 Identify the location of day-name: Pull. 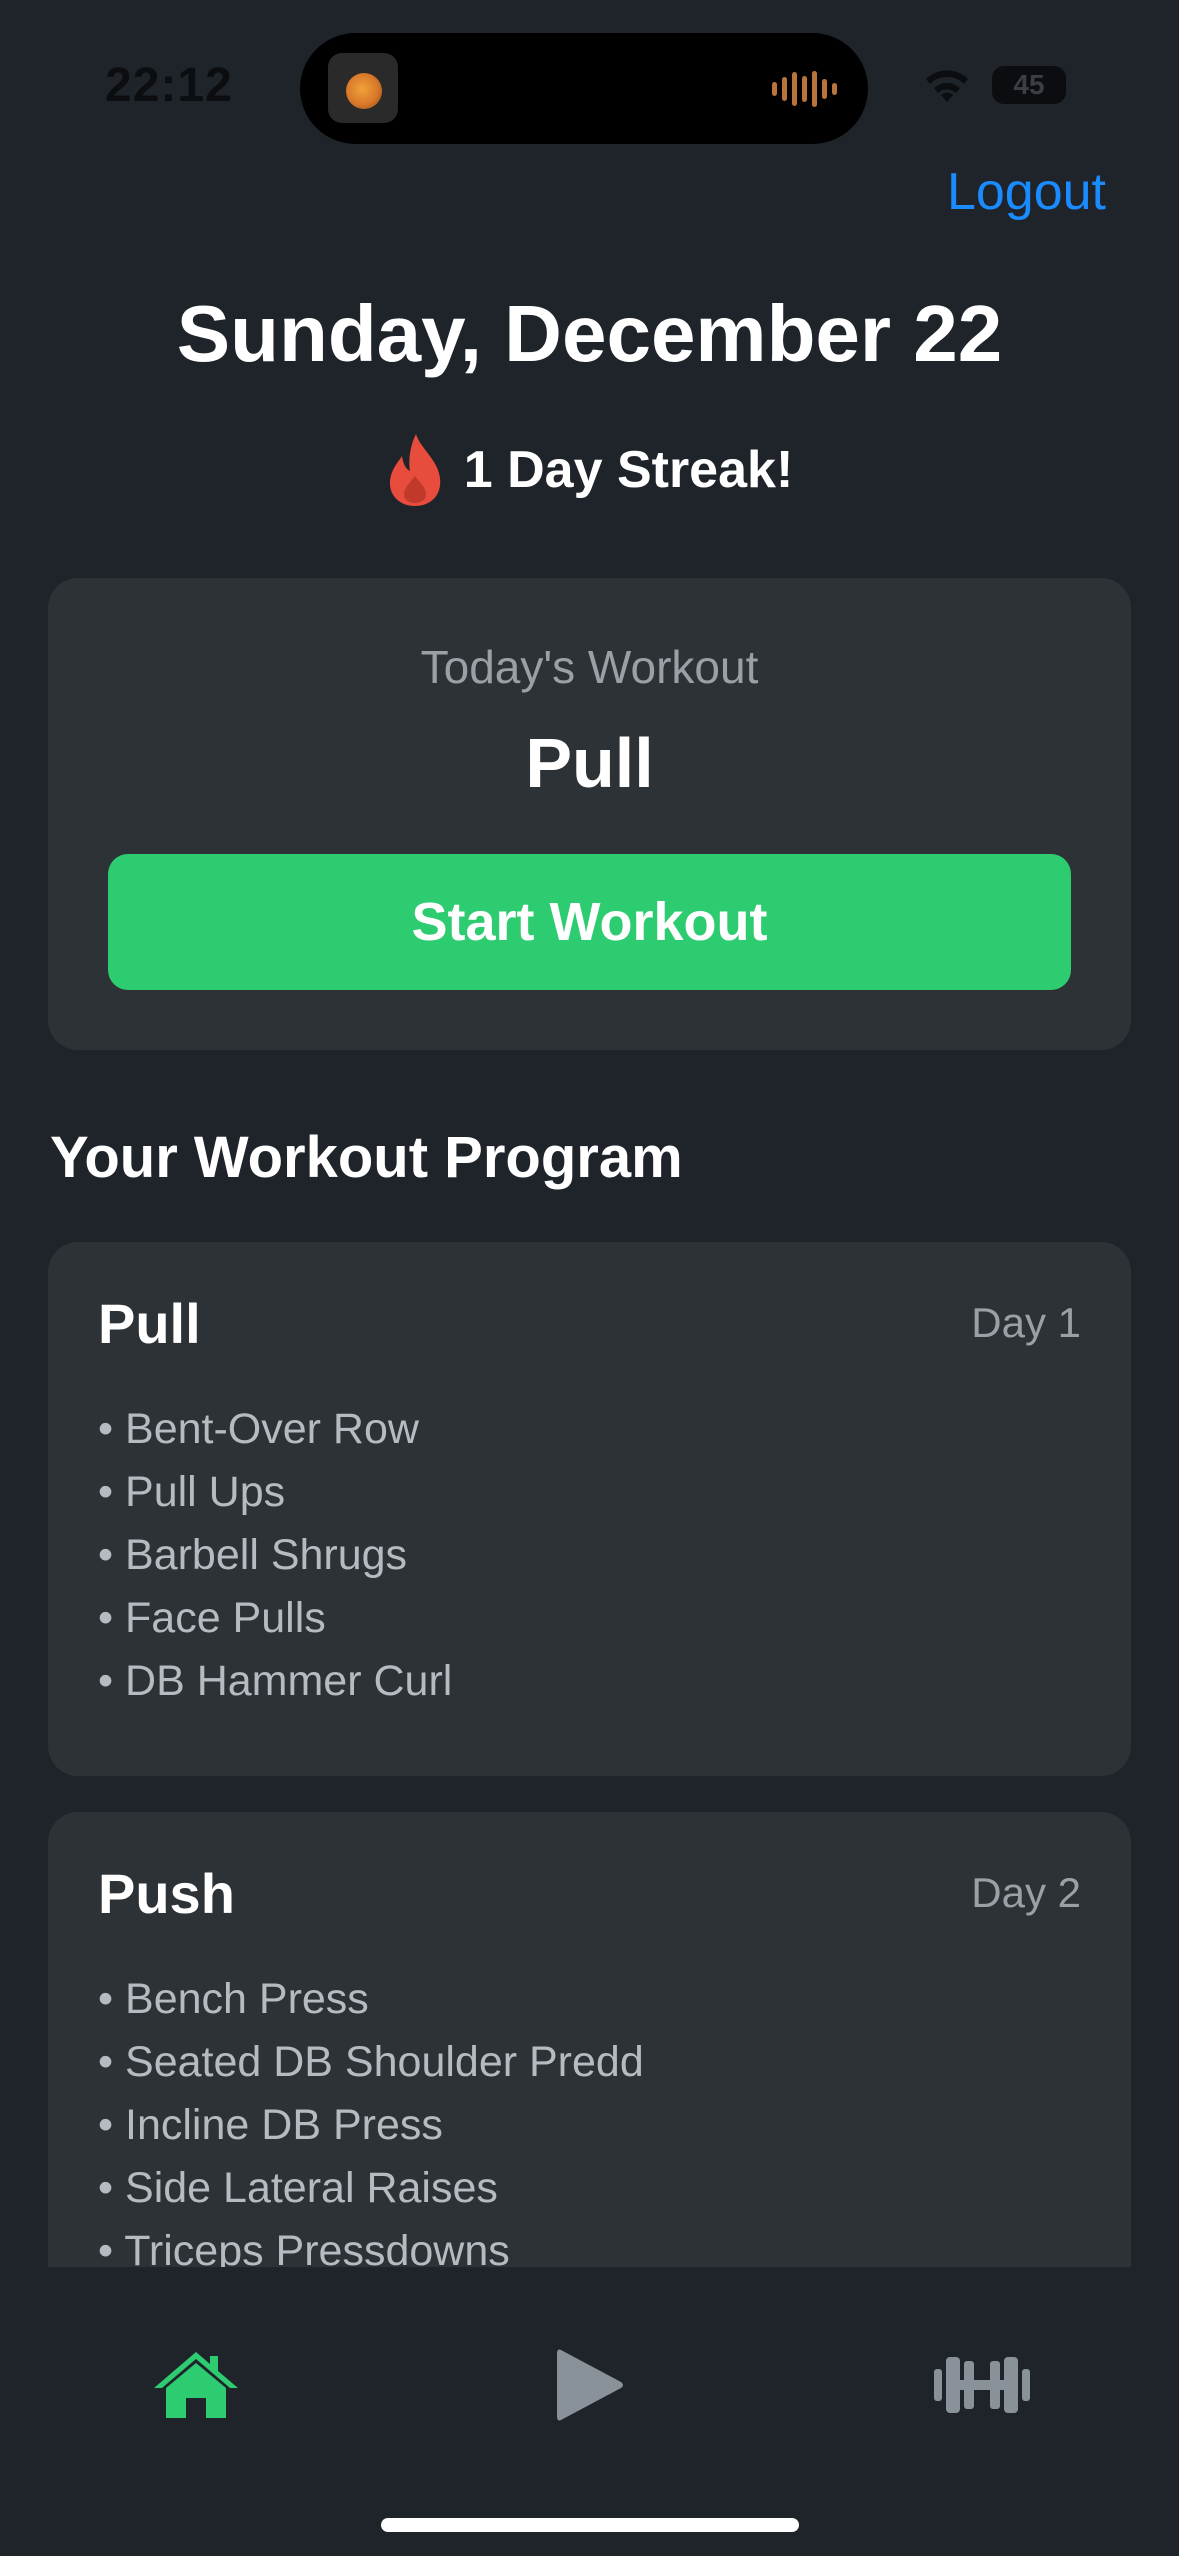
(149, 1323).